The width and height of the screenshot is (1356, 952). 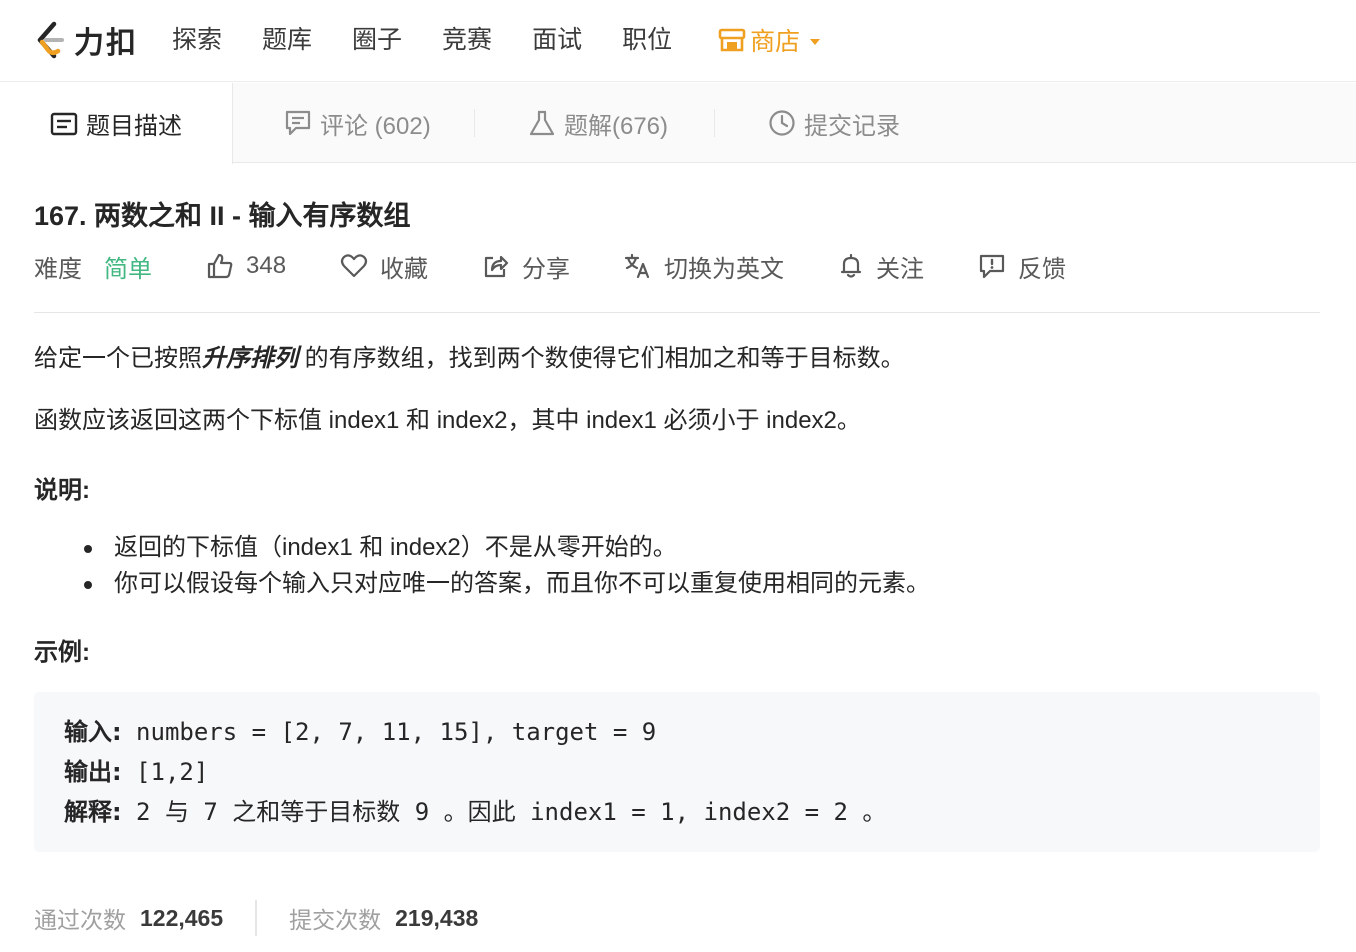 I want to click on input-value: numbers = [2, 7, 11, 15], target = 9, so click(x=389, y=732).